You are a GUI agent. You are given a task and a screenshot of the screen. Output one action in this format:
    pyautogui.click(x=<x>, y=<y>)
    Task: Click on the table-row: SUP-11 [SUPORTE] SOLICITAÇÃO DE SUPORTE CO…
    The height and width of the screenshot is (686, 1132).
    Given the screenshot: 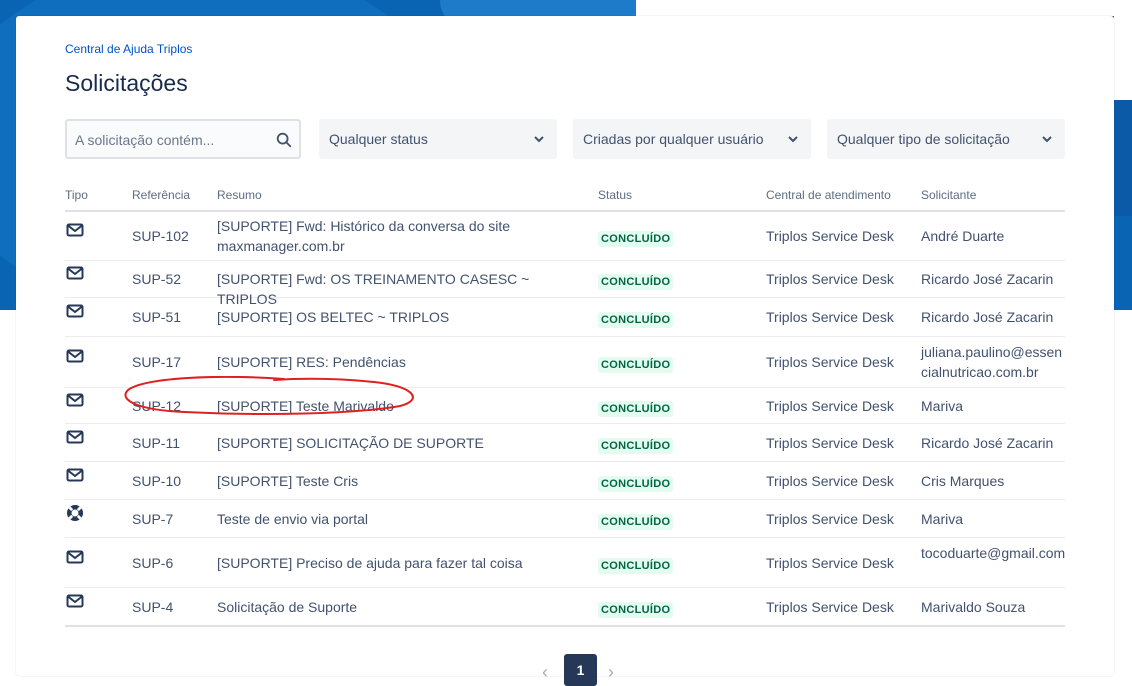 What is the action you would take?
    pyautogui.click(x=565, y=443)
    